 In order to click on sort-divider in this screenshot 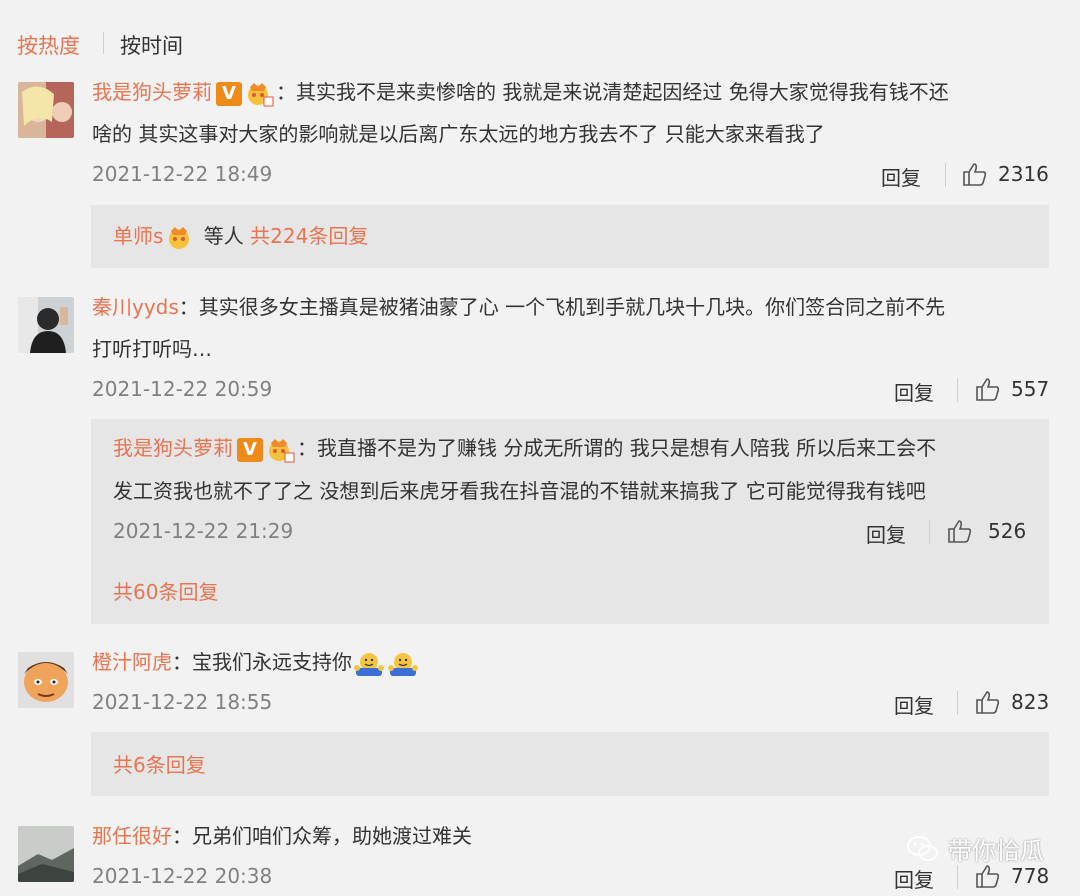, I will do `click(103, 43)`.